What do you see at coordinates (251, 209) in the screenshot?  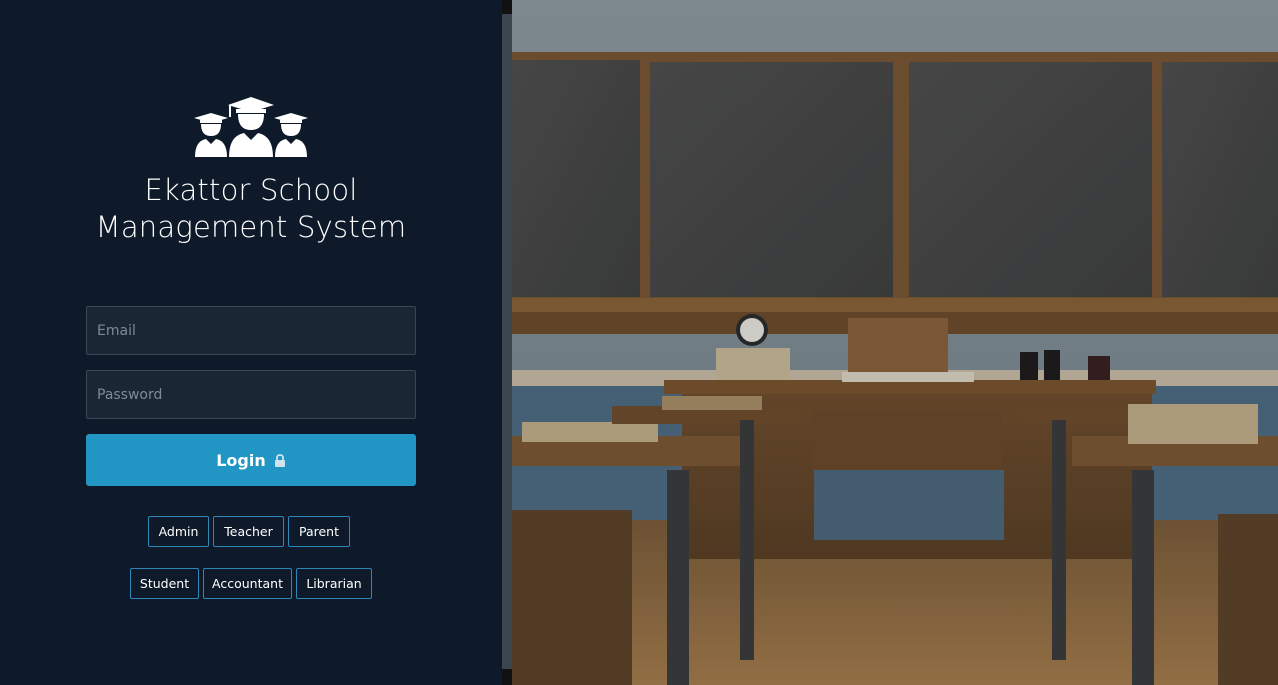 I see `app-title: Ekattor School Management System` at bounding box center [251, 209].